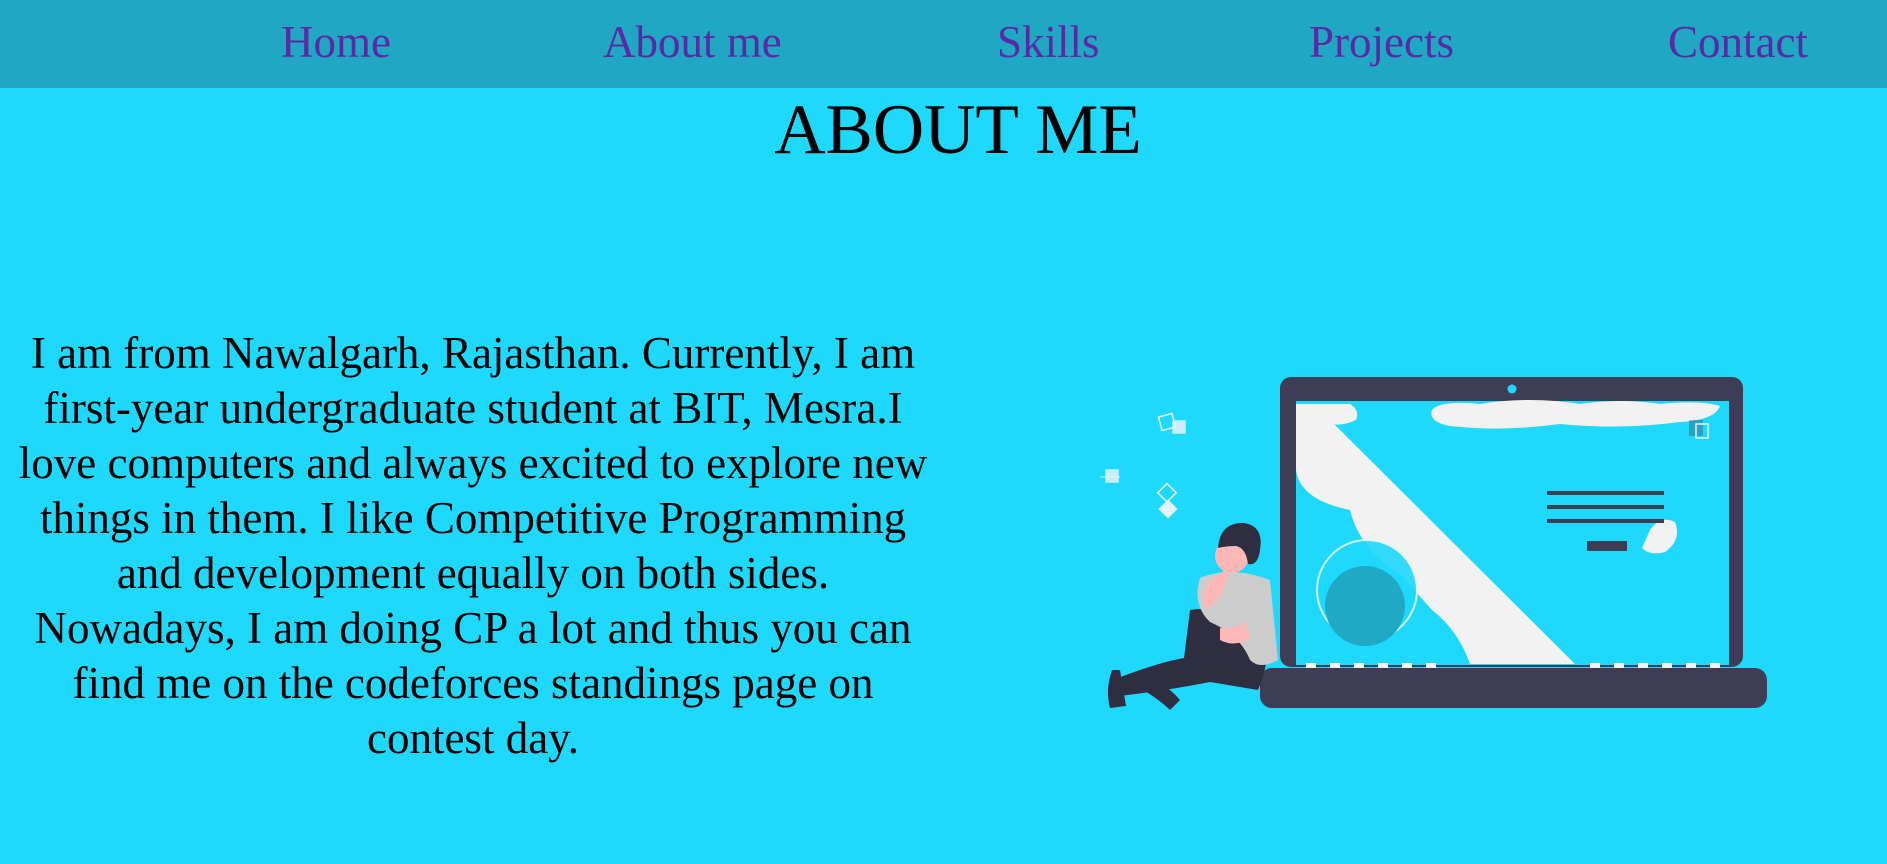 Image resolution: width=1887 pixels, height=864 pixels. I want to click on navbar: Home About me Skills Projects Contact, so click(943, 44).